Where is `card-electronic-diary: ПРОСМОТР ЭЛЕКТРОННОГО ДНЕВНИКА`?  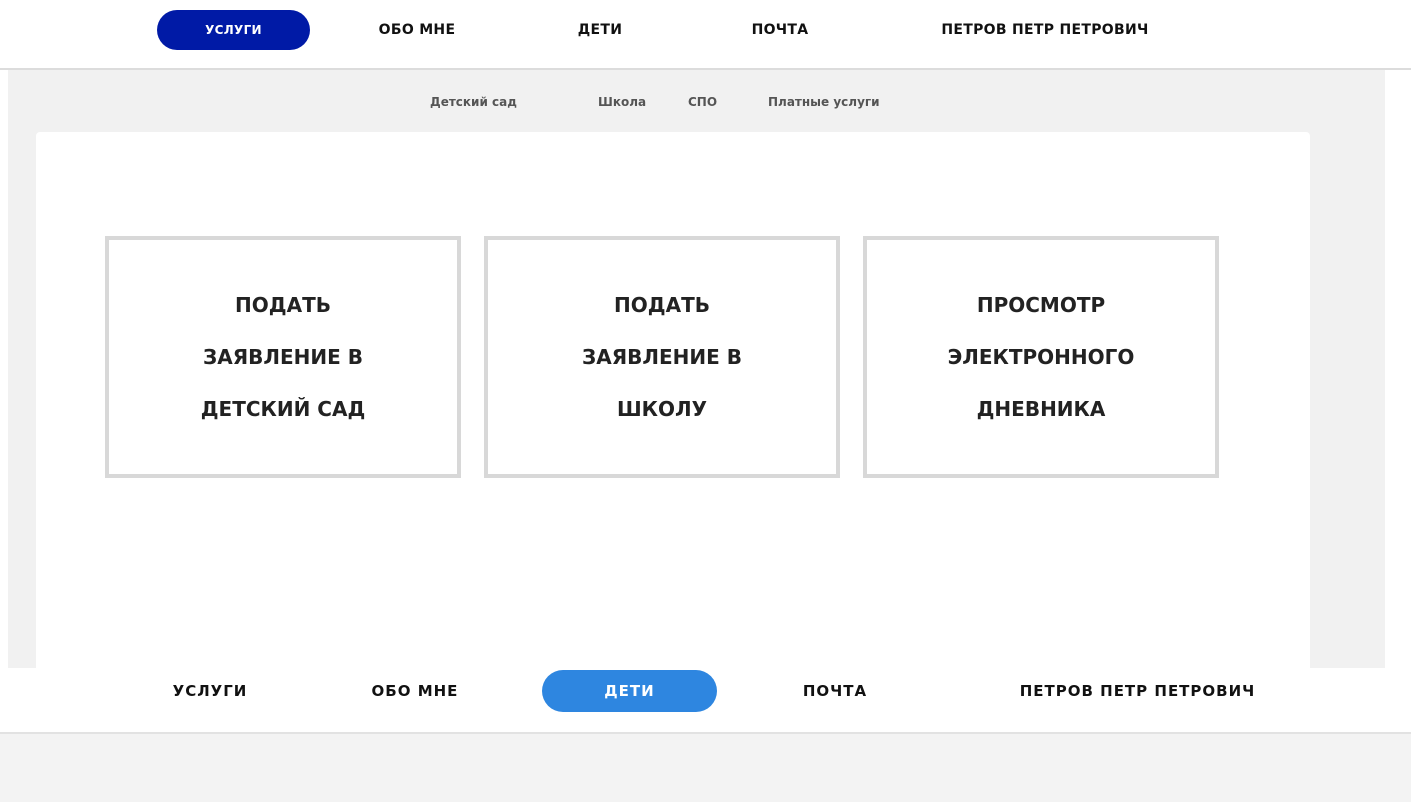 card-electronic-diary: ПРОСМОТР ЭЛЕКТРОННОГО ДНЕВНИКА is located at coordinates (1041, 357).